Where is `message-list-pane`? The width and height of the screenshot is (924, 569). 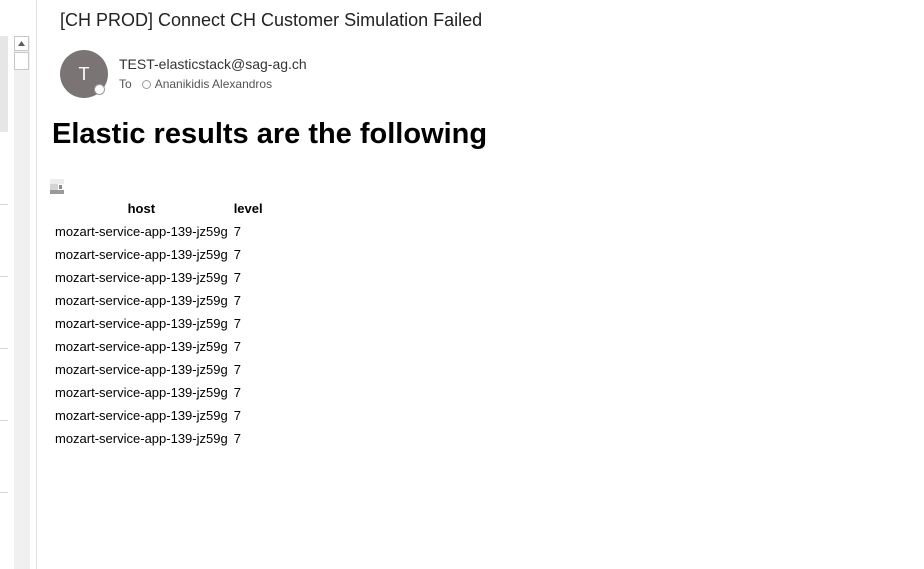 message-list-pane is located at coordinates (18, 284).